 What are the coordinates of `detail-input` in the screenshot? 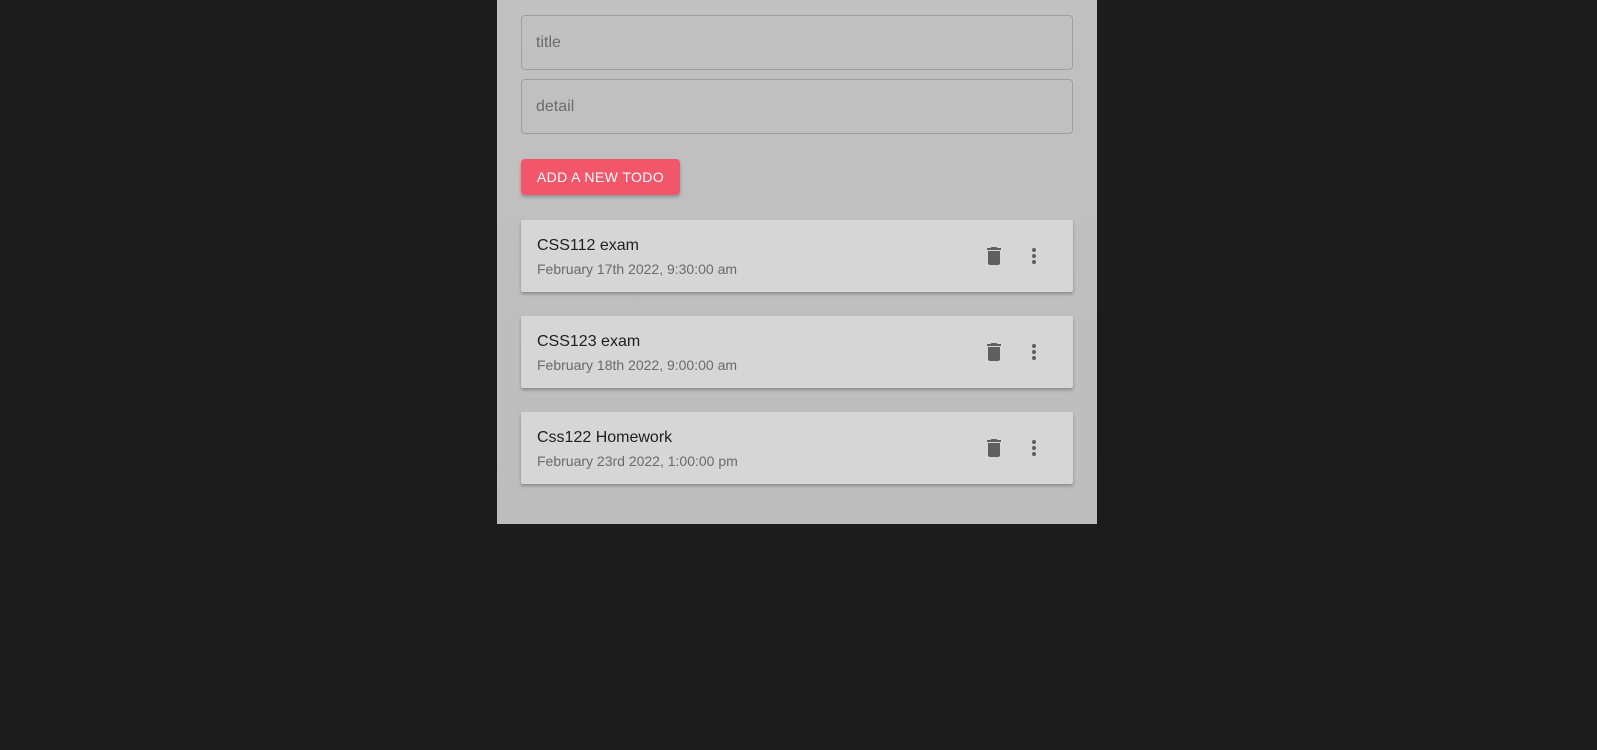 It's located at (797, 106).